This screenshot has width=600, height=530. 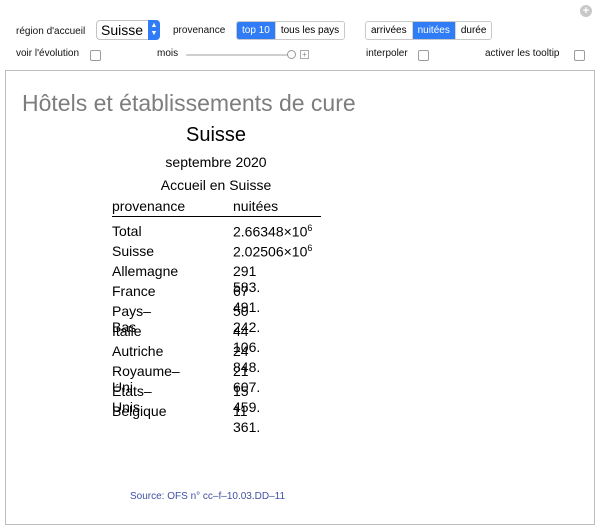 I want to click on measure-arrivals-button: arrivées, so click(x=389, y=30).